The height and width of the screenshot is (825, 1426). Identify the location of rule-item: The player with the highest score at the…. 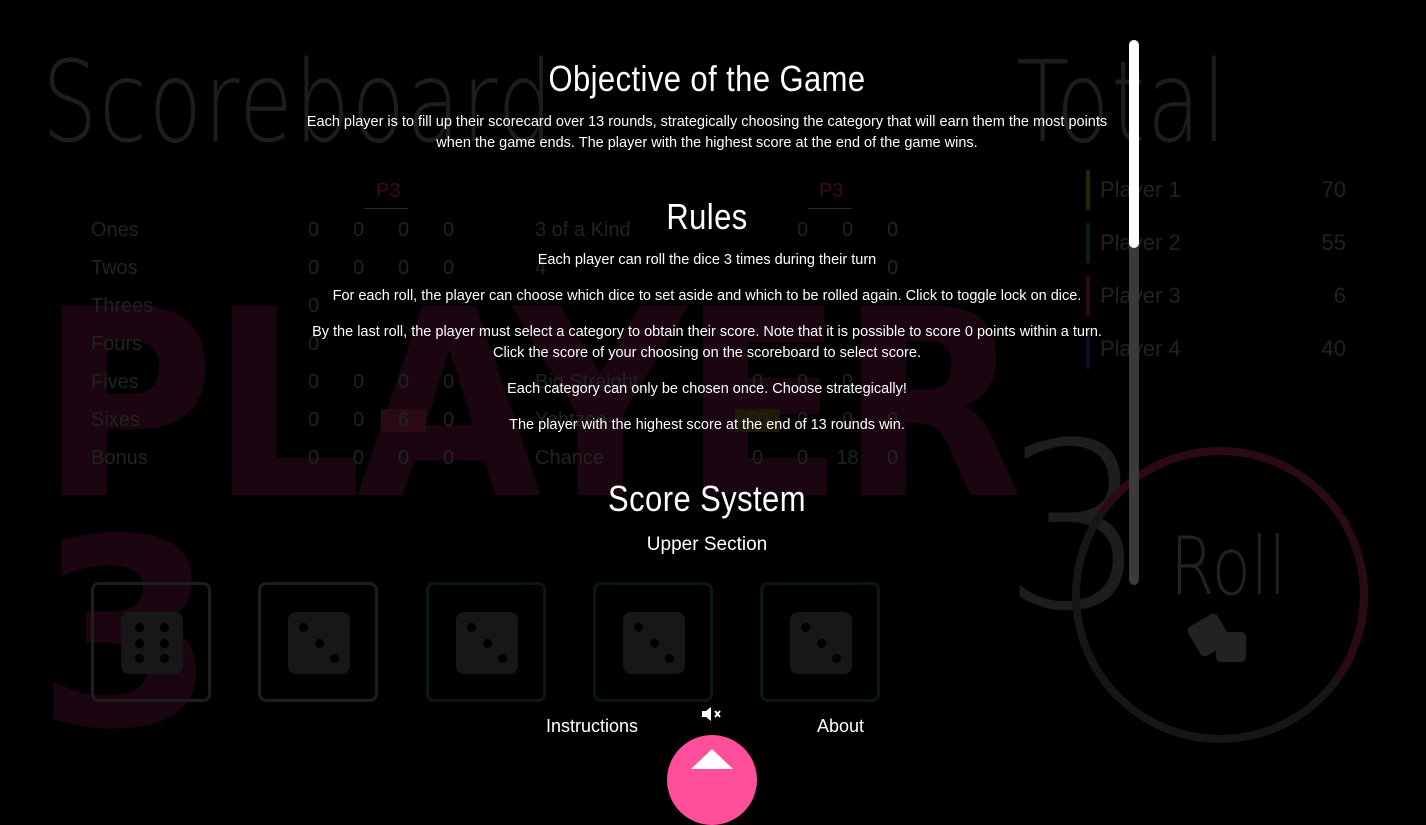
(707, 425).